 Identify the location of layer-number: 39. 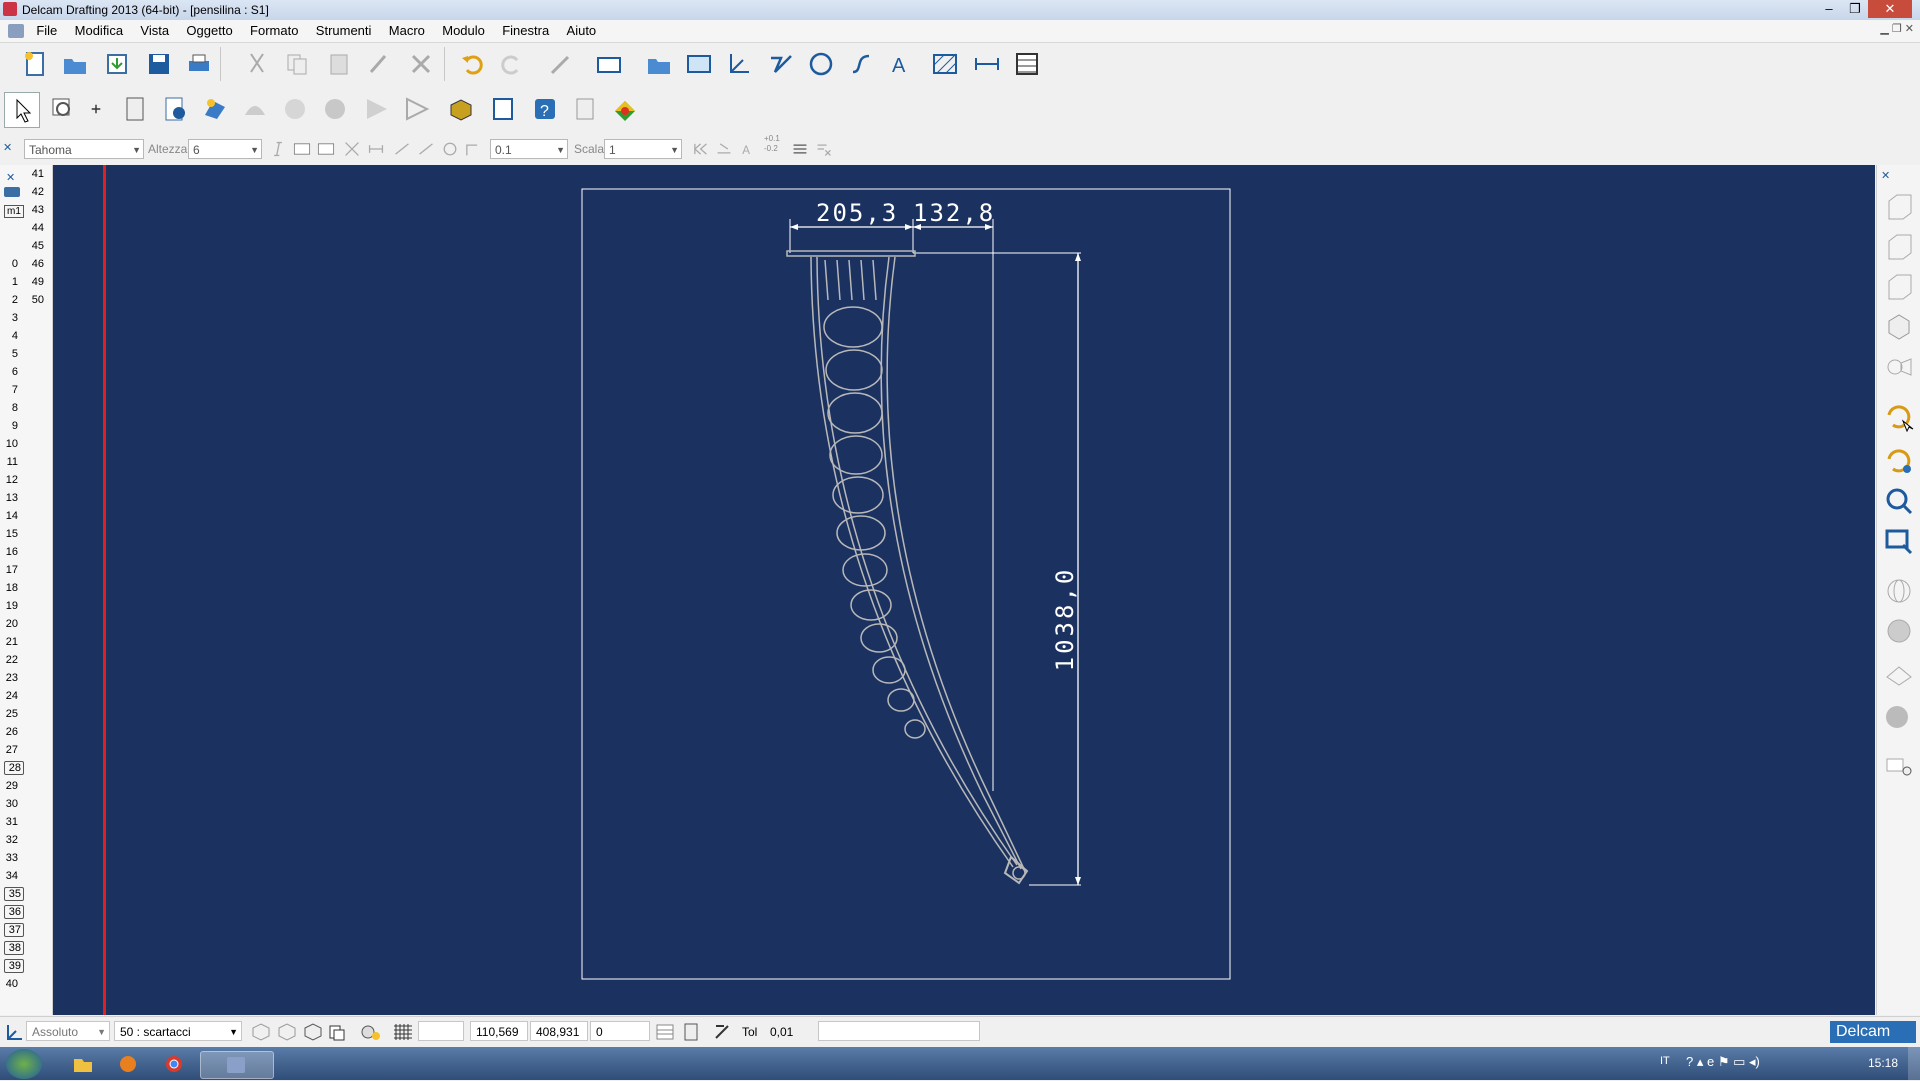
(14, 966).